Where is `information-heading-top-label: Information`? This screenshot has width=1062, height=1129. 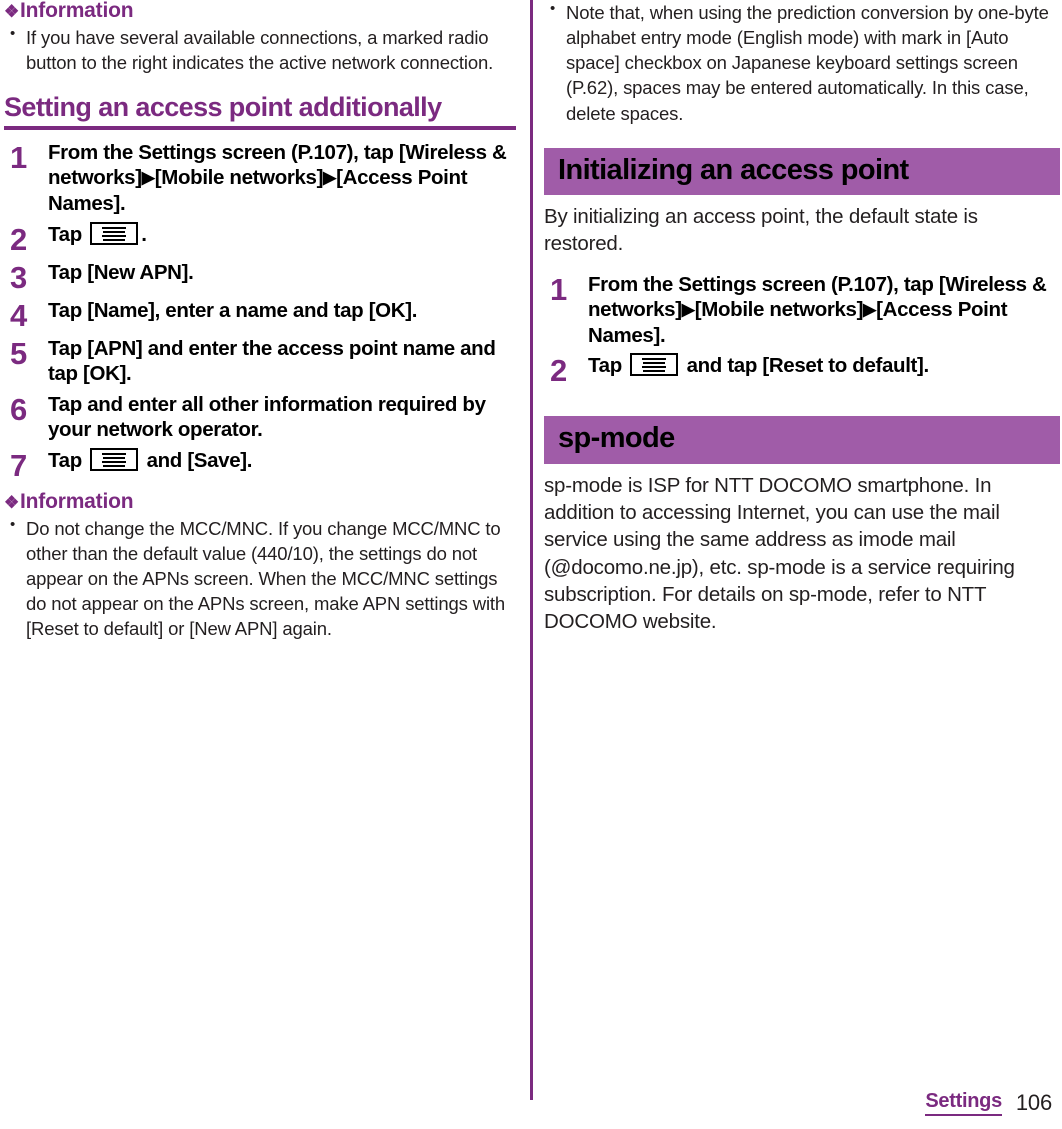
information-heading-top-label: Information is located at coordinates (77, 11).